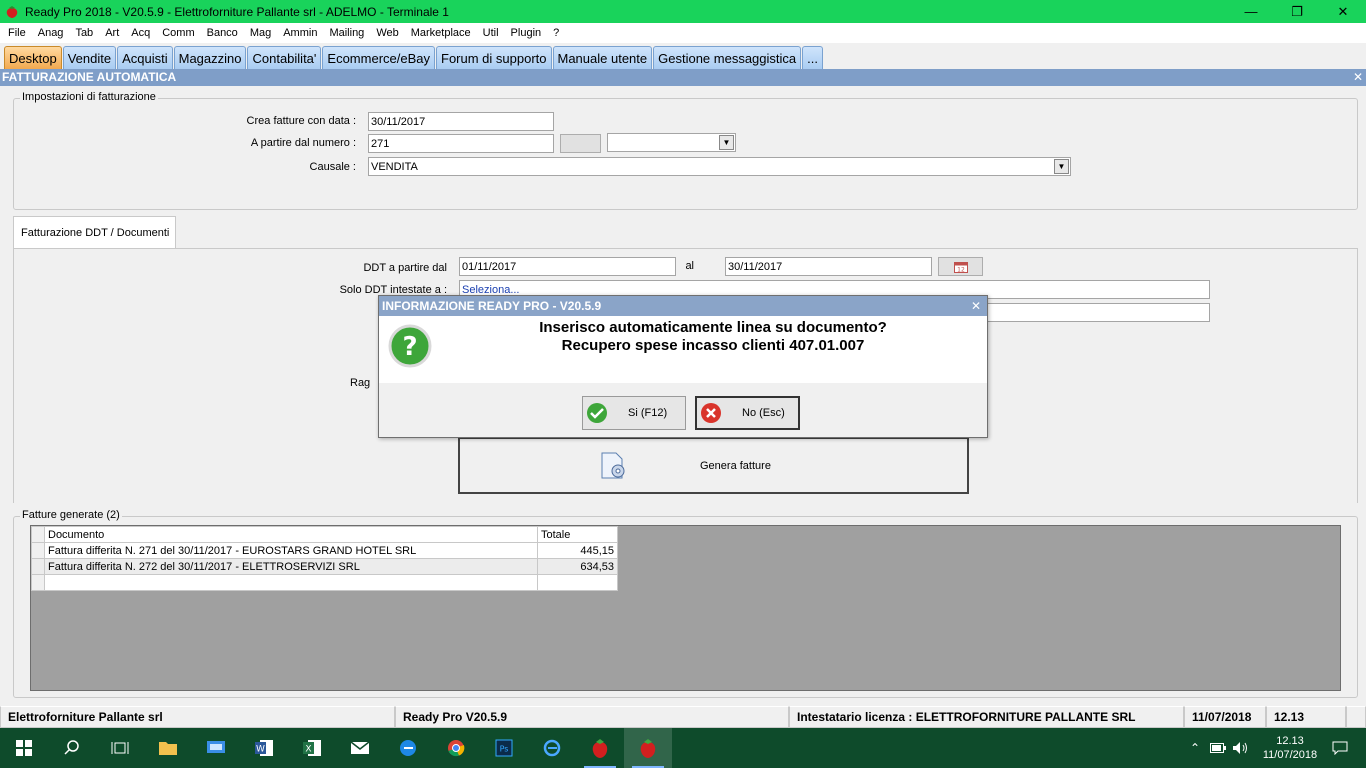 This screenshot has width=1366, height=768. What do you see at coordinates (580, 143) in the screenshot?
I see `number-series-button` at bounding box center [580, 143].